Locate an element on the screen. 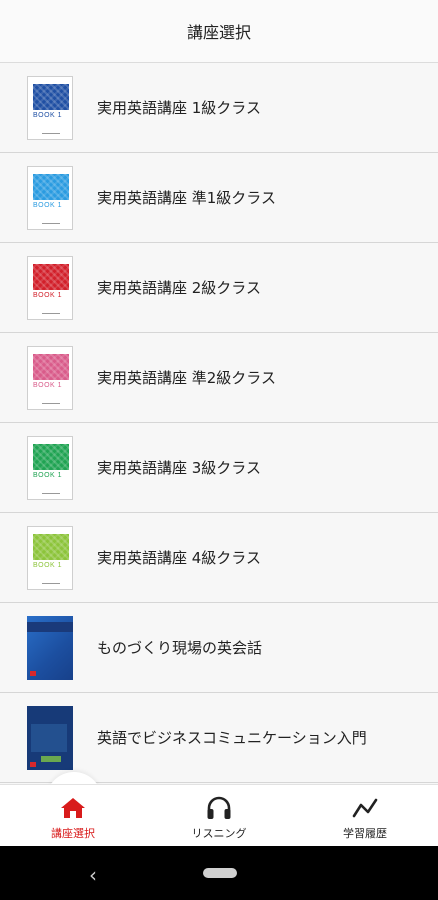  course-item-3kyu: BOOK 1 実用英語講座 3級クラス is located at coordinates (219, 468).